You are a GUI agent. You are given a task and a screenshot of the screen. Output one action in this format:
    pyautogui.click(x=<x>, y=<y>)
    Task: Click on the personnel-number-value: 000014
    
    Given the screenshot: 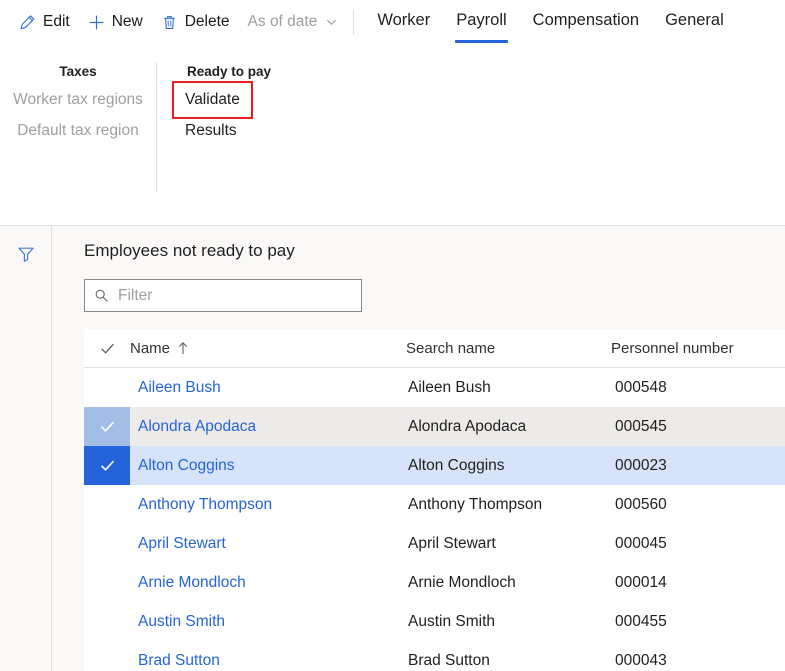 What is the action you would take?
    pyautogui.click(x=641, y=582)
    